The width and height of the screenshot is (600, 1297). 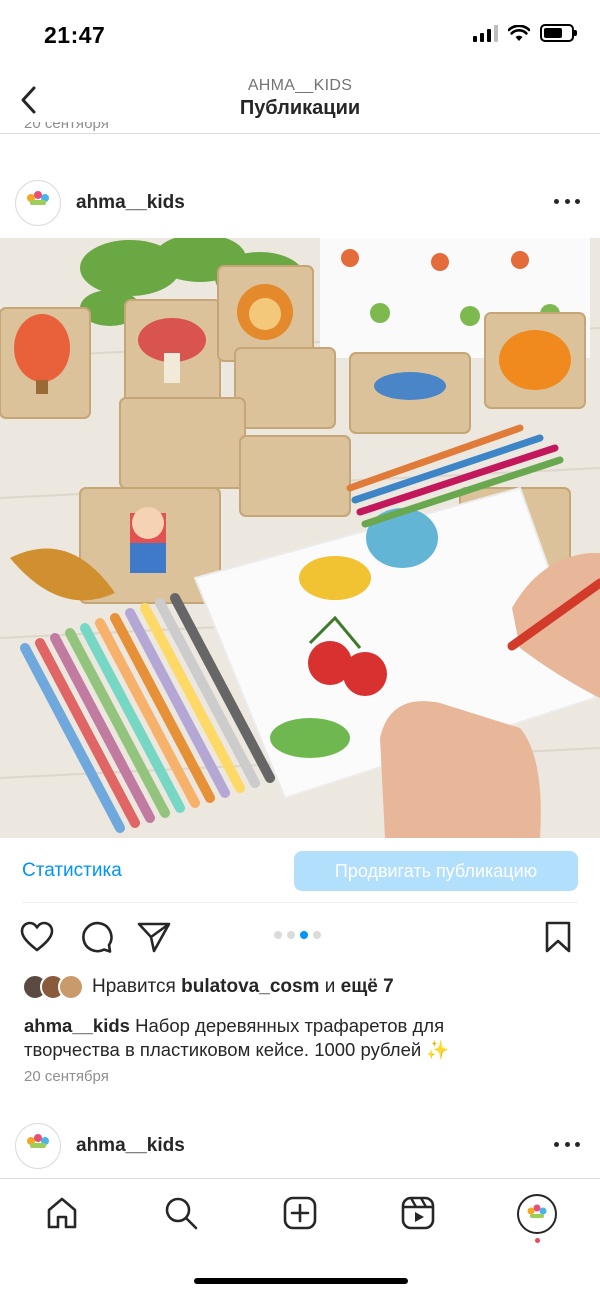 I want to click on reels-icon, so click(x=418, y=1213).